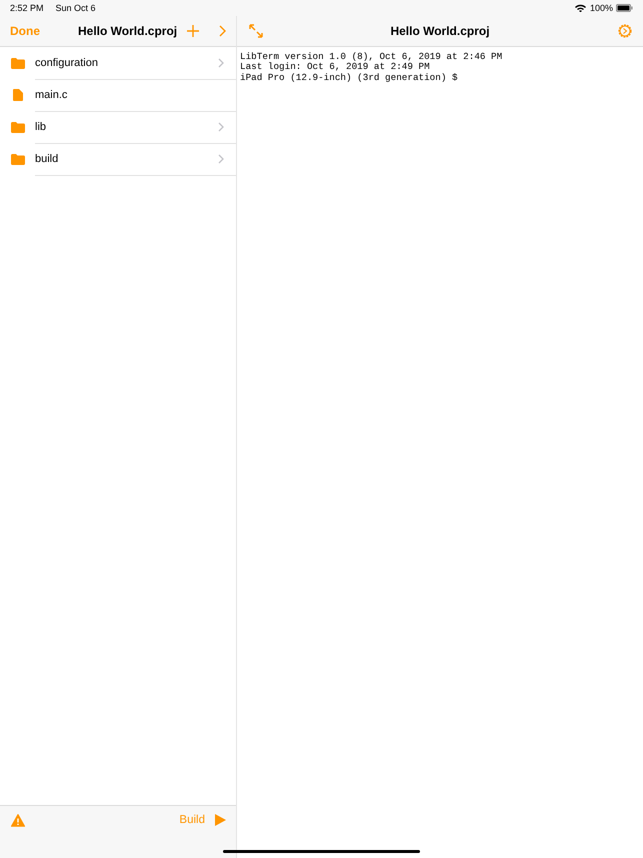 The image size is (643, 858). What do you see at coordinates (222, 31) in the screenshot?
I see `forward-button` at bounding box center [222, 31].